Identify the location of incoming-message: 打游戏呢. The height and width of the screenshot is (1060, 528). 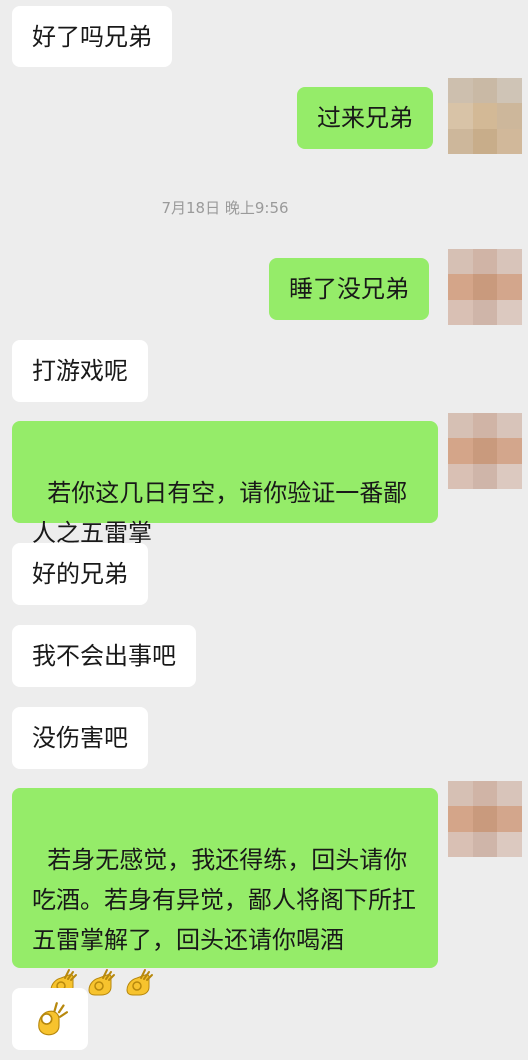
(80, 371).